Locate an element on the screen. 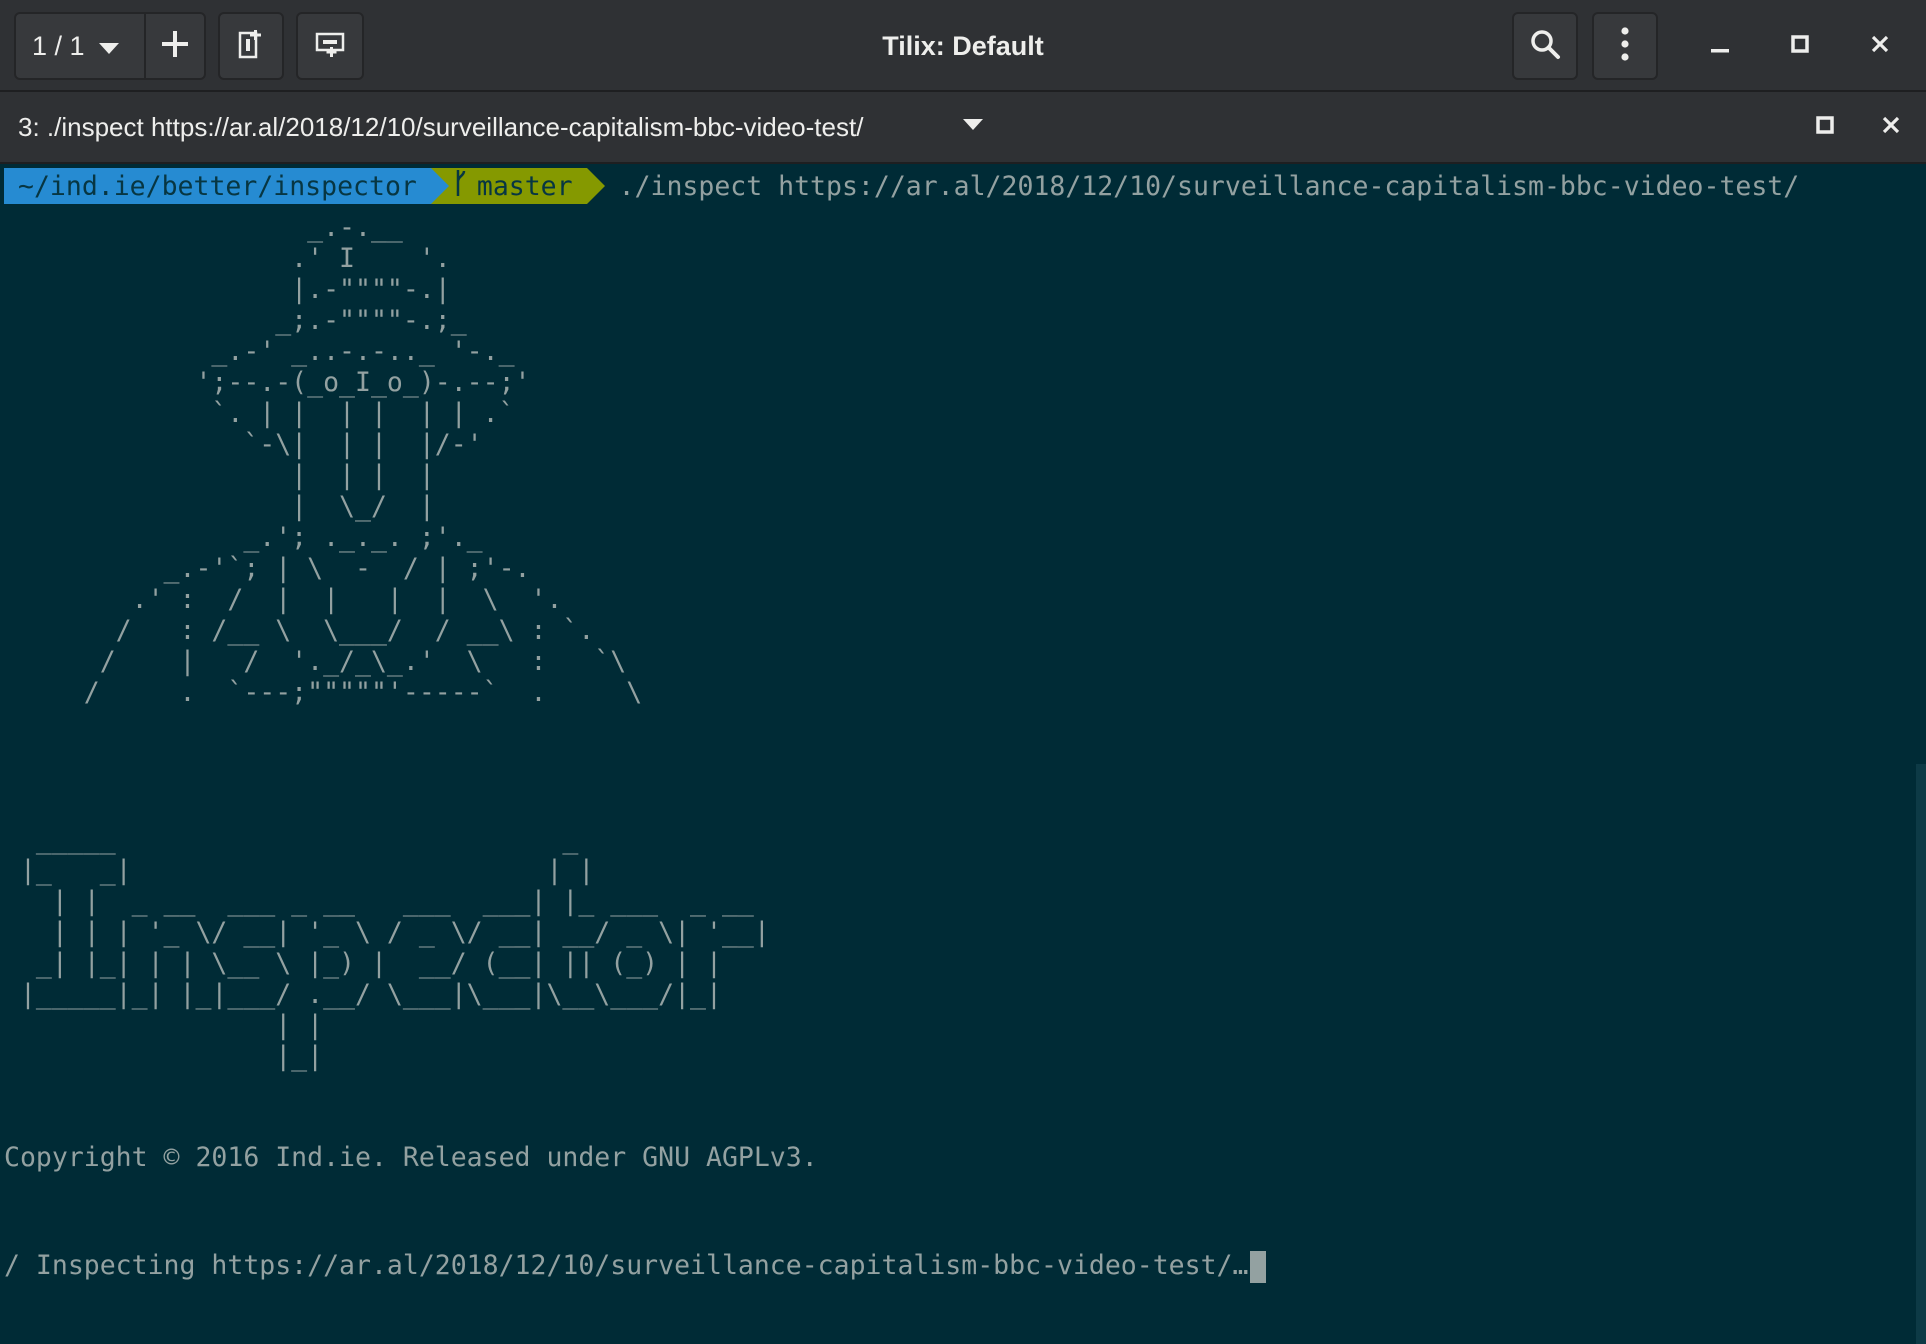  search-icon is located at coordinates (1545, 46).